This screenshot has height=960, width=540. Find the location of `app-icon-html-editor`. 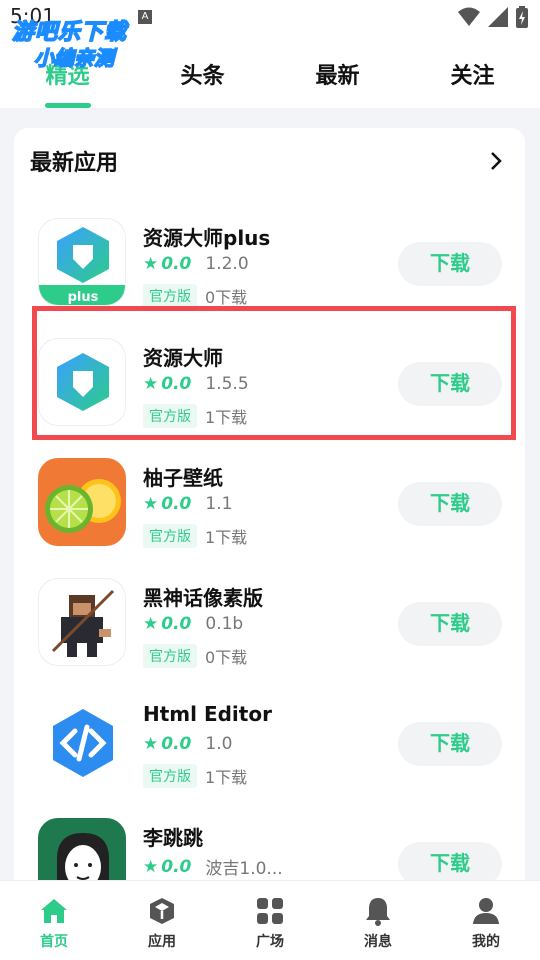

app-icon-html-editor is located at coordinates (82, 742).